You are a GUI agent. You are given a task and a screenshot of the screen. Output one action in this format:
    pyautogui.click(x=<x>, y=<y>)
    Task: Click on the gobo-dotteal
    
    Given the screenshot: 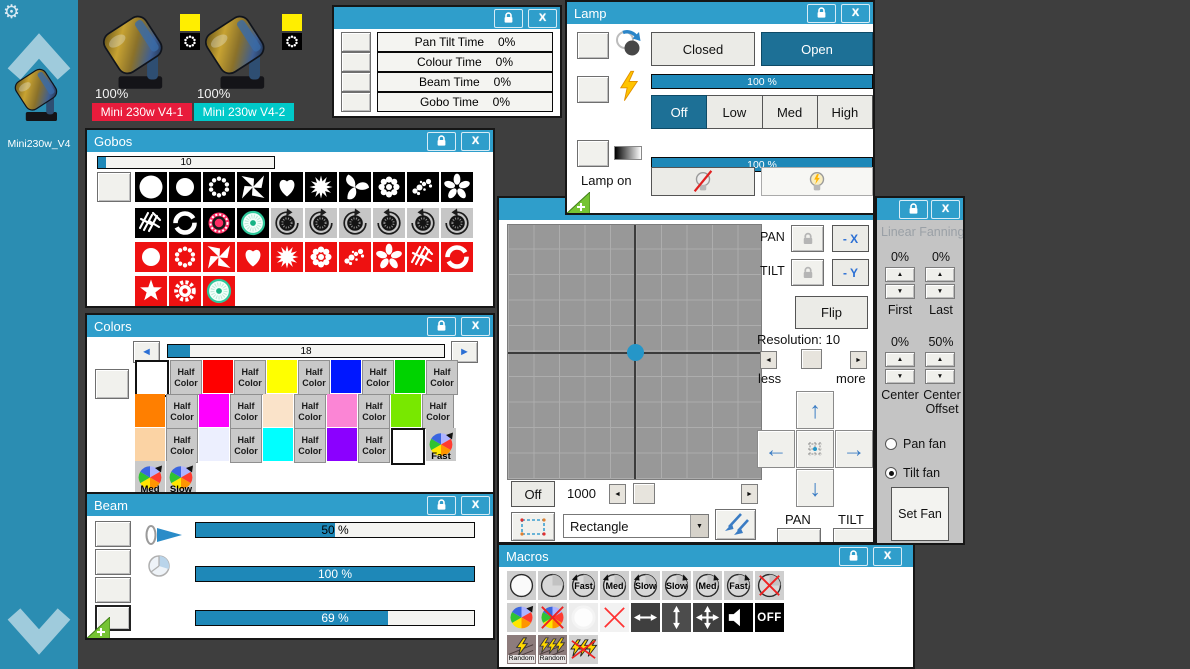 What is the action you would take?
    pyautogui.click(x=253, y=223)
    